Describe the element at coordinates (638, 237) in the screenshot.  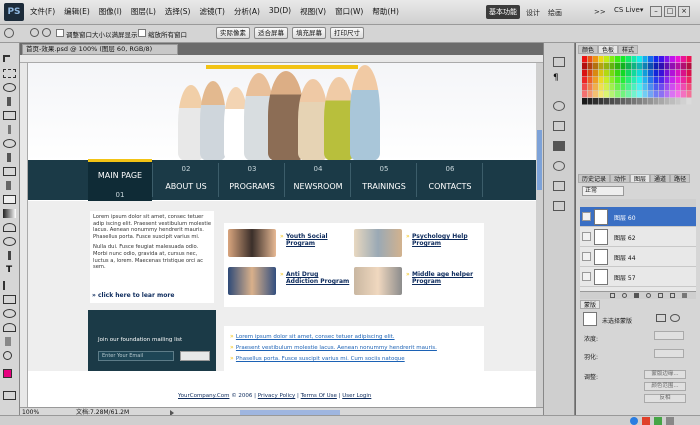
I see `layer-row: 图层 62` at that location.